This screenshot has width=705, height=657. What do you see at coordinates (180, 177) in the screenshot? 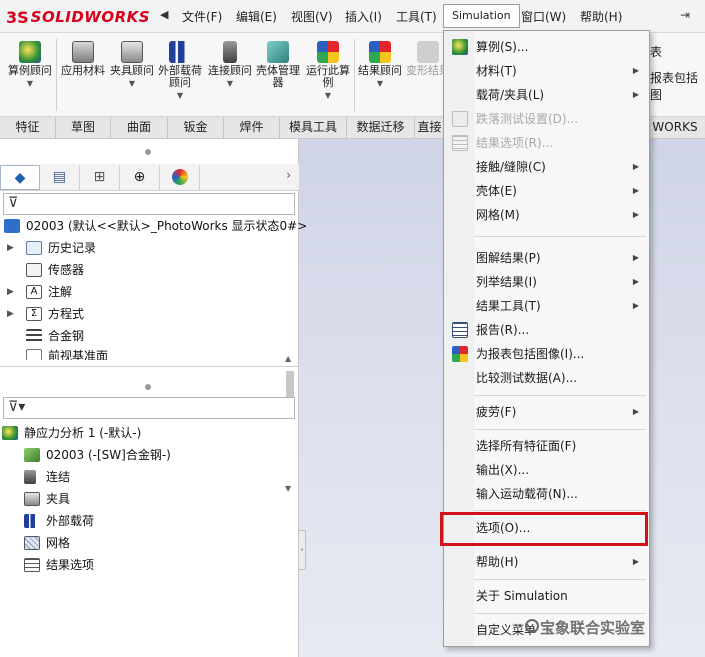
I see `display-manager-tab` at bounding box center [180, 177].